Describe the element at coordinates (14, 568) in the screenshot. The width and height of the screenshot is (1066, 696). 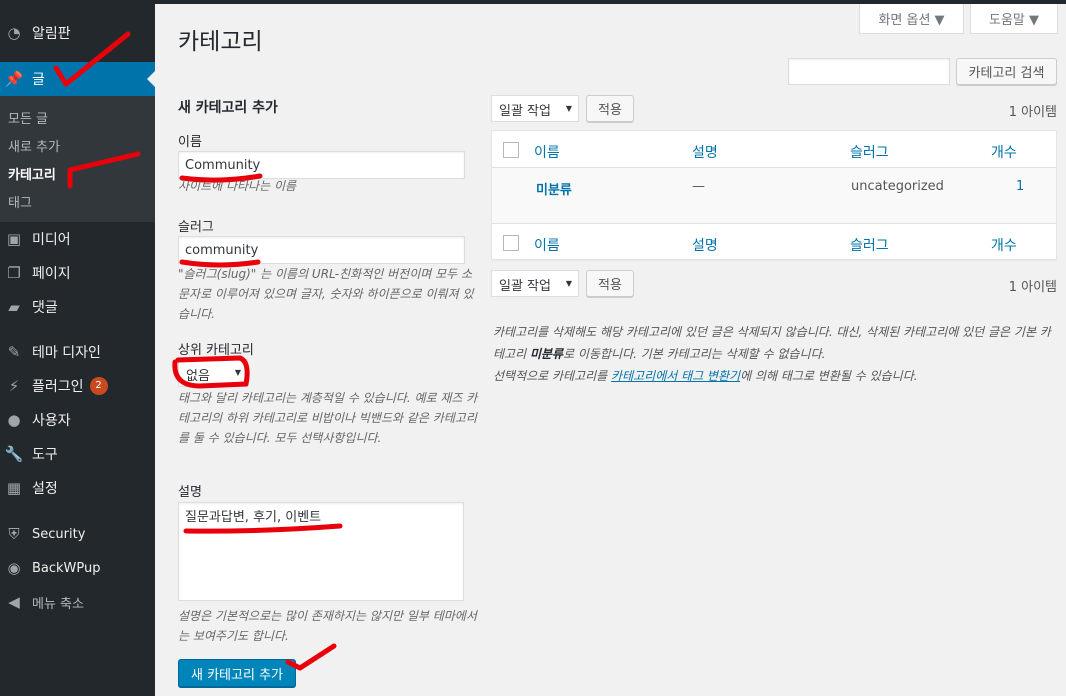
I see `backwpup-icon: ◉` at that location.